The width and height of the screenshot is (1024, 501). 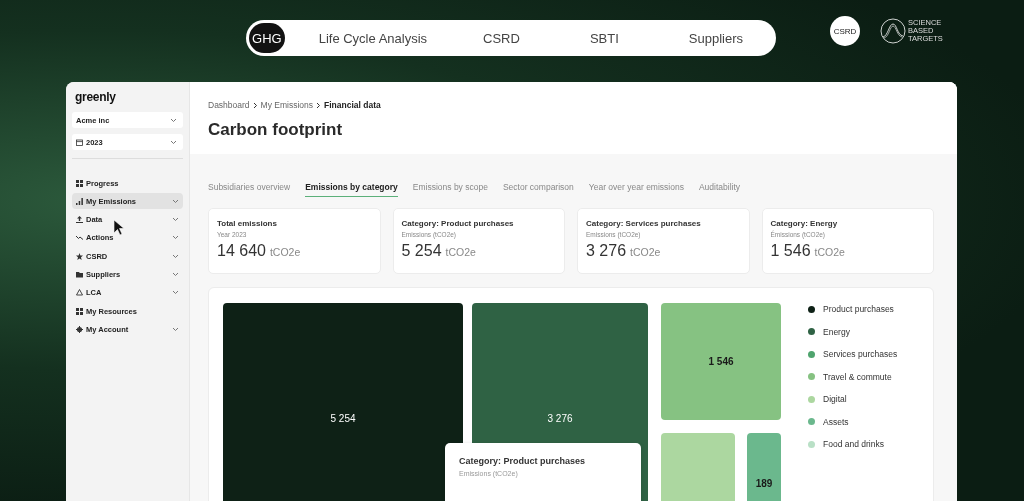 I want to click on breadcrumb-link: My Emissions, so click(x=287, y=105).